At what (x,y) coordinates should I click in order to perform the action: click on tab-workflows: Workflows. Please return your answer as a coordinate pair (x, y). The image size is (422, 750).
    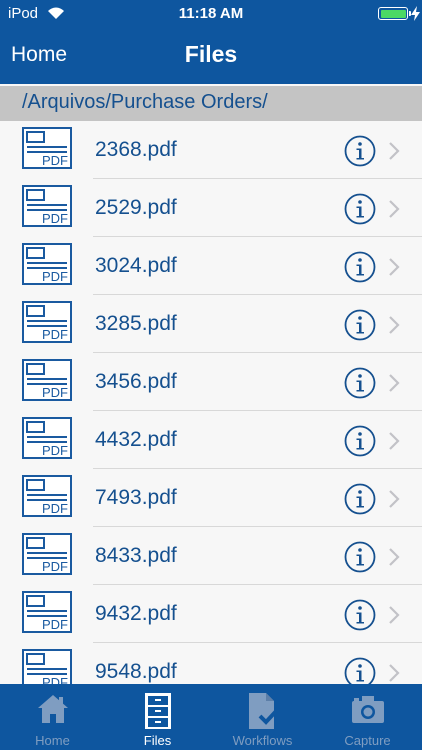
    Looking at the image, I should click on (262, 717).